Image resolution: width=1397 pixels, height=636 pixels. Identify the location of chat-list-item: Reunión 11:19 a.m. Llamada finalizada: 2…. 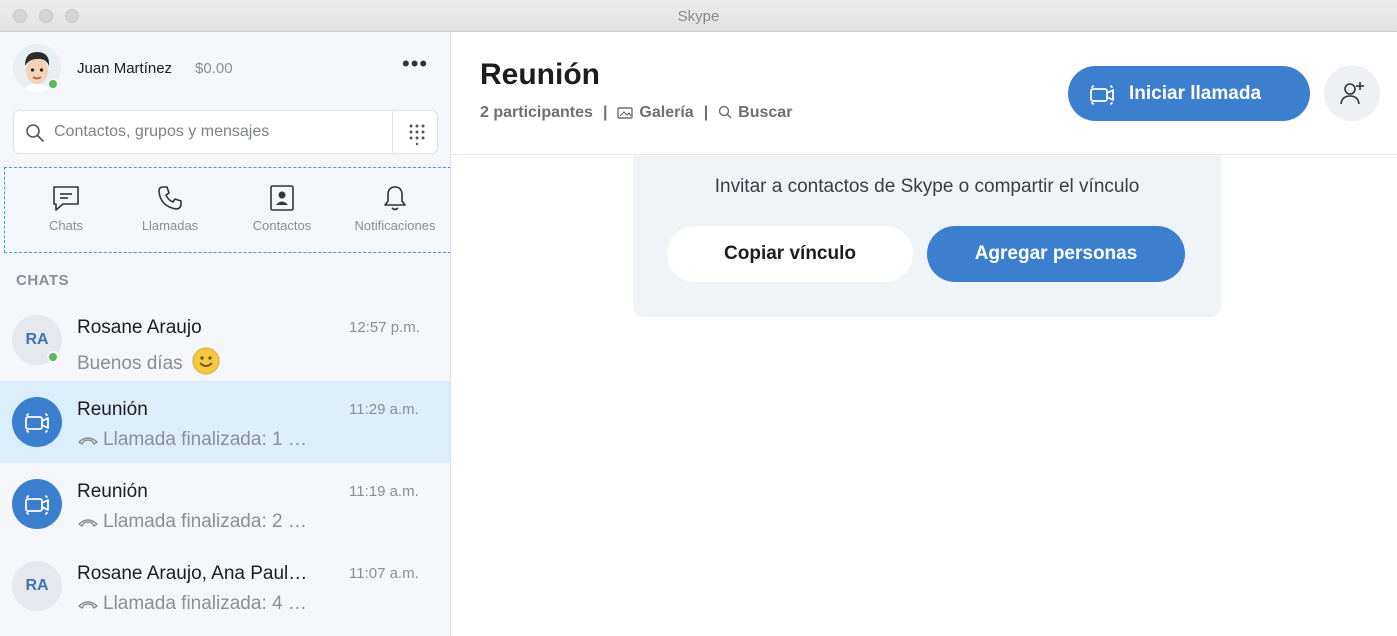
(225, 504).